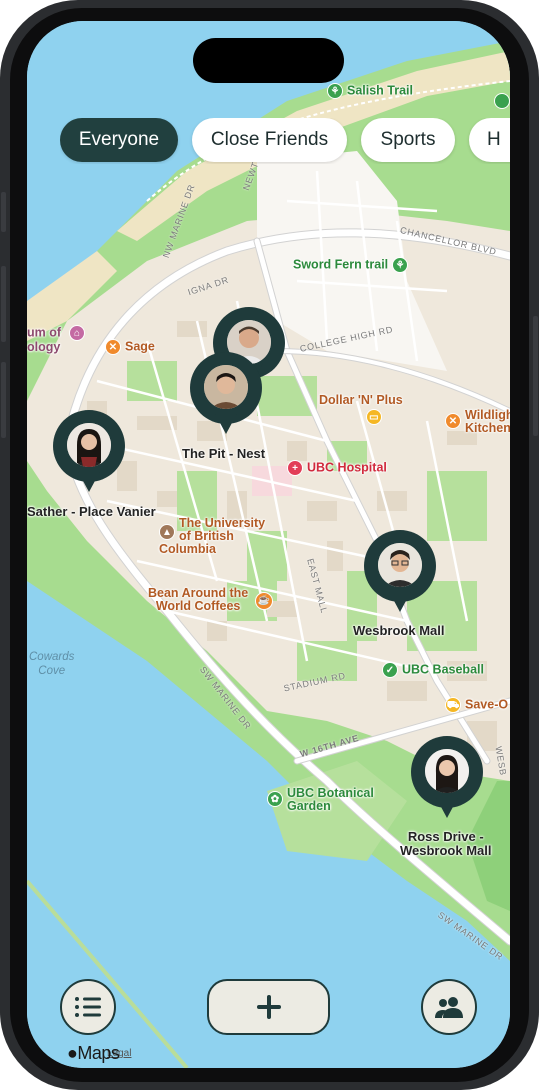 This screenshot has width=539, height=1090. Describe the element at coordinates (352, 265) in the screenshot. I see `sword-fern-trail-label: Sword Fern trail ⚘` at that location.